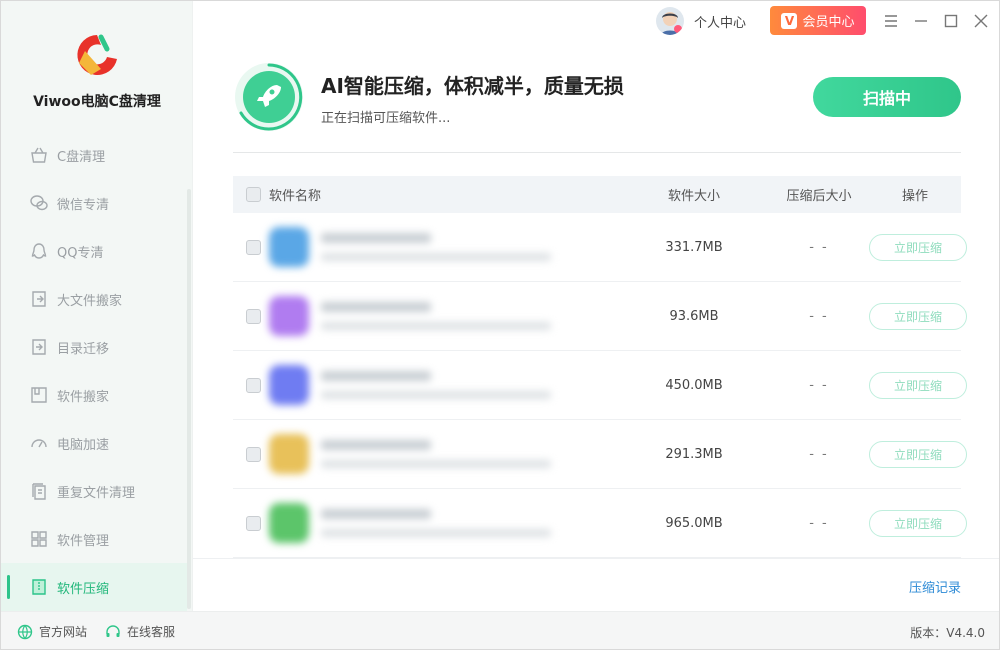 This screenshot has width=1000, height=650. I want to click on software-size: 93.6MB, so click(694, 316).